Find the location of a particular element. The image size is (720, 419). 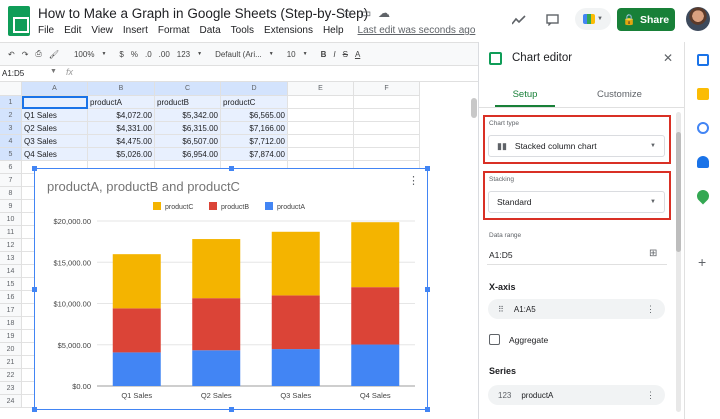

avatar is located at coordinates (698, 19).